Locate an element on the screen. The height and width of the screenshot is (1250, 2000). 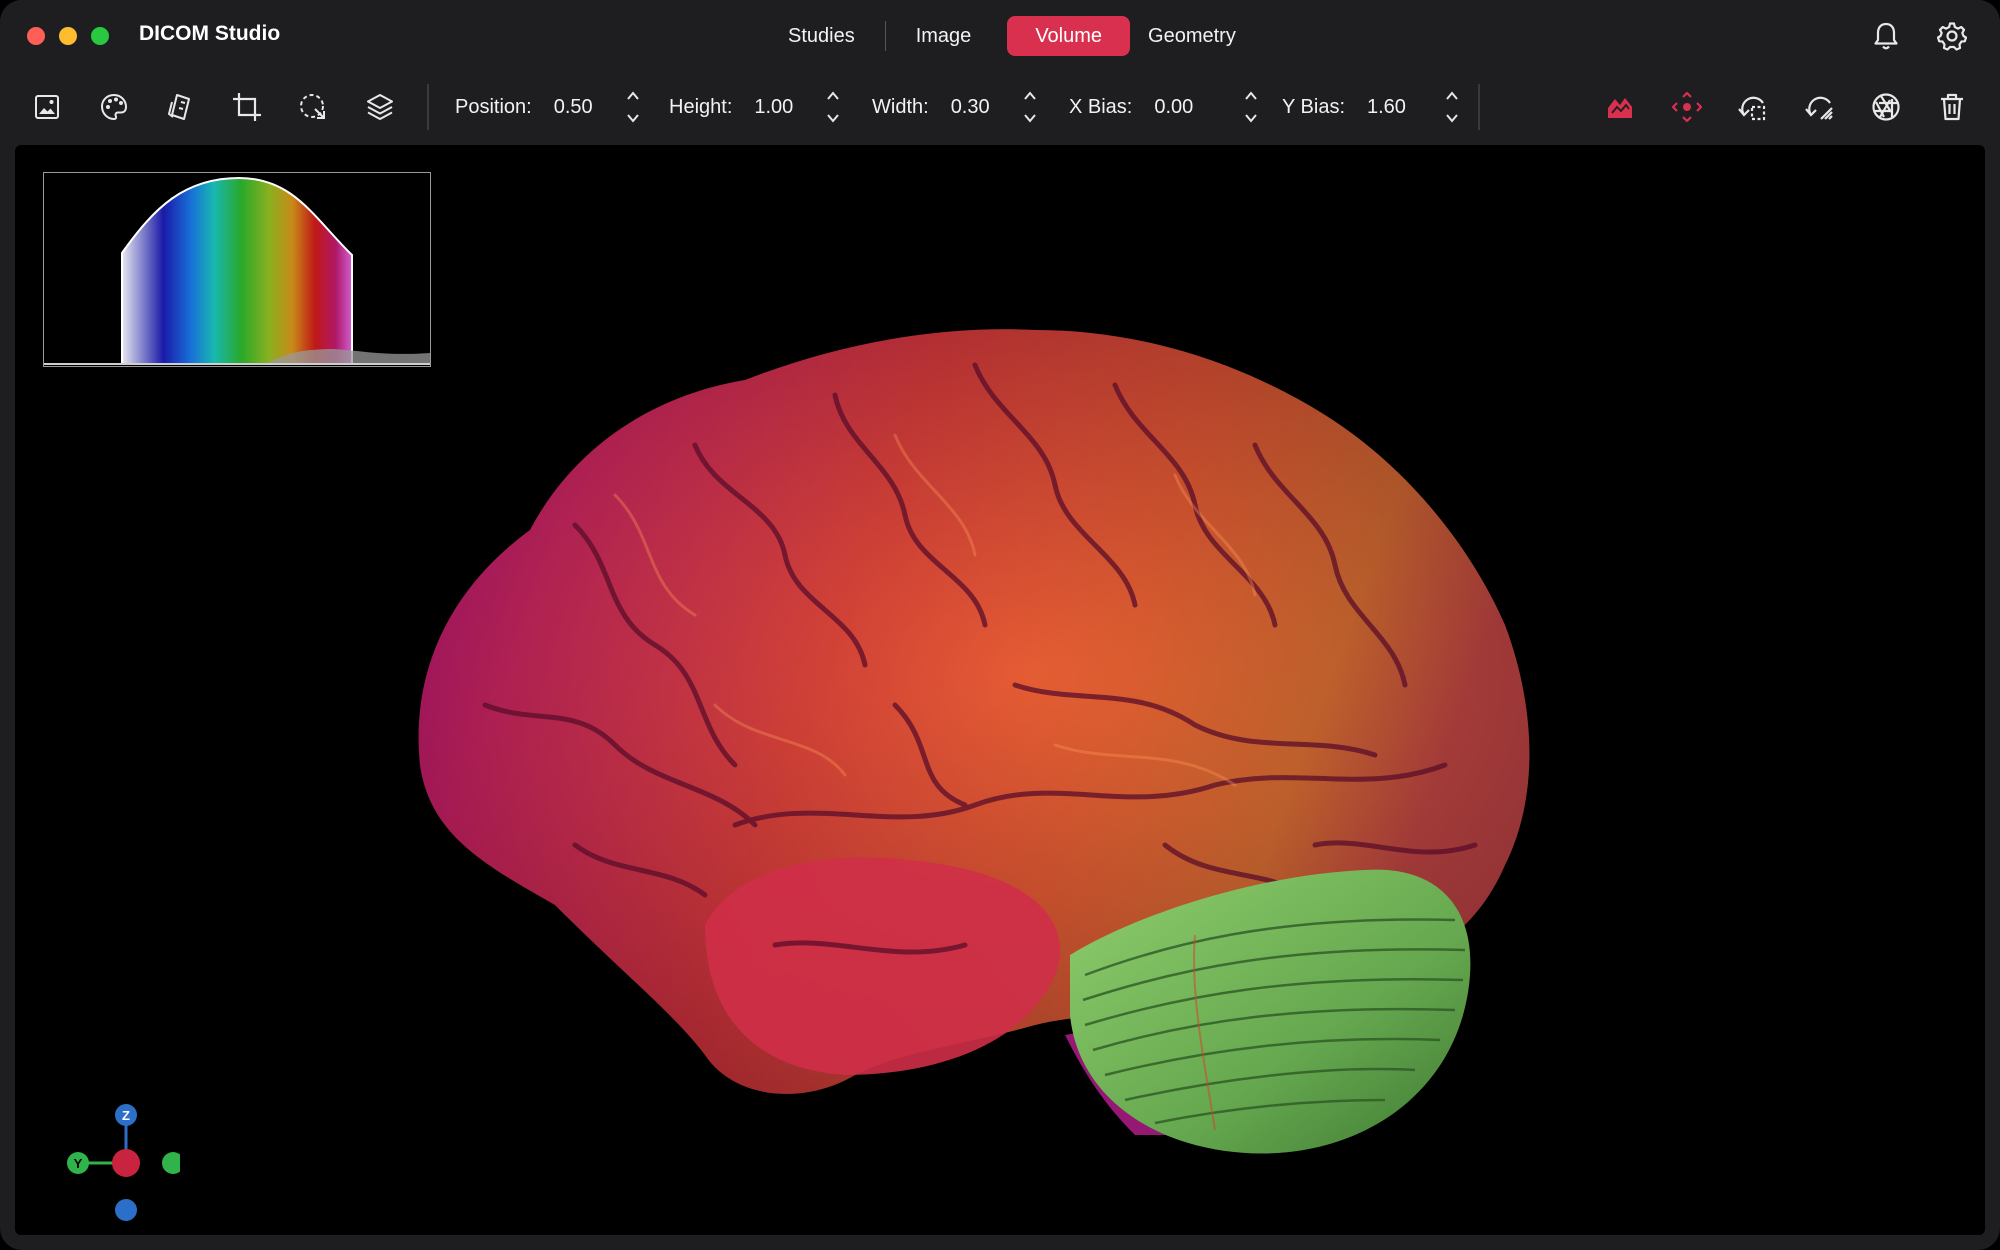
x-bias-label: X Bias: is located at coordinates (1101, 106).